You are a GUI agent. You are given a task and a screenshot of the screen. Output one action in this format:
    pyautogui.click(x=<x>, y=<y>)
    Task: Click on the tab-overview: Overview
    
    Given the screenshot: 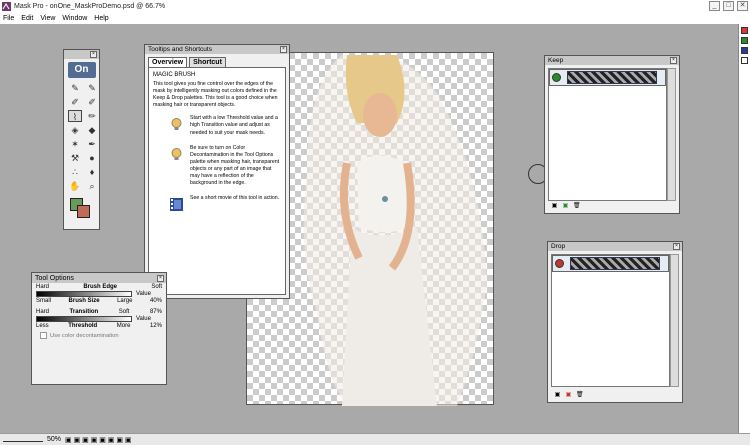 What is the action you would take?
    pyautogui.click(x=168, y=62)
    